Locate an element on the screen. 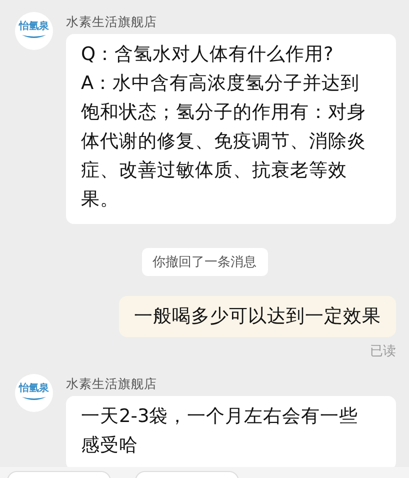 The width and height of the screenshot is (409, 478). read-status: 已读 is located at coordinates (383, 351).